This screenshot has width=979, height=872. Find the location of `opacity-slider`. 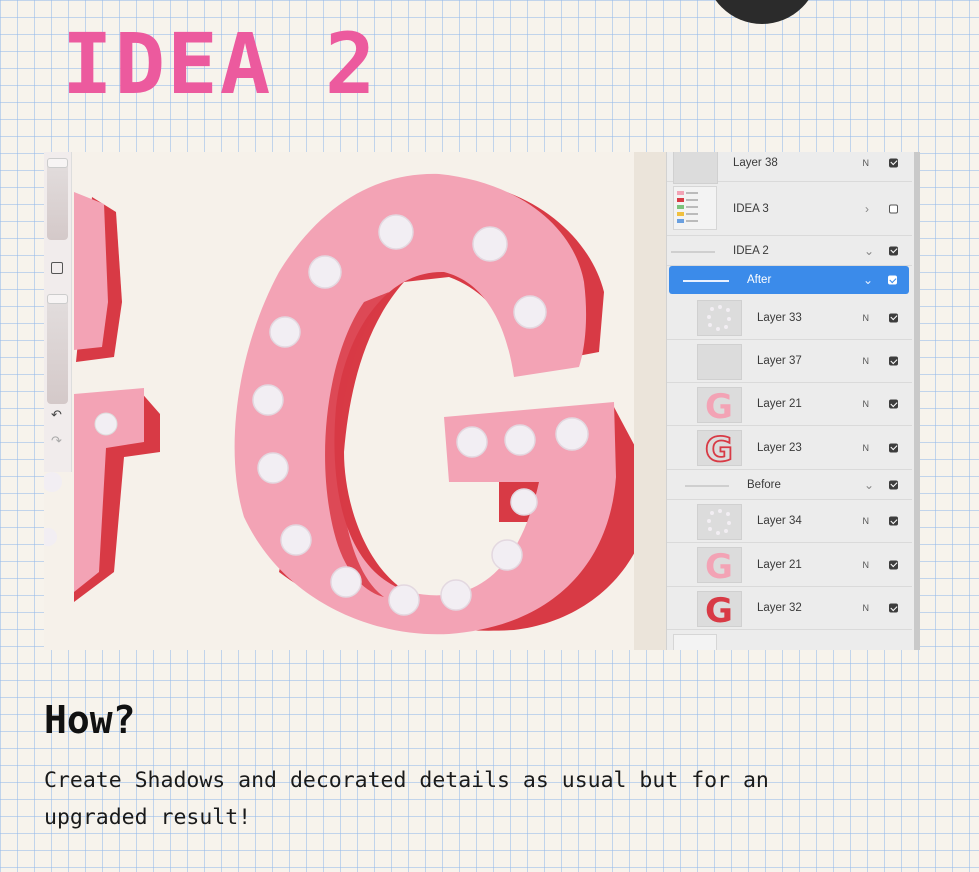

opacity-slider is located at coordinates (57, 349).